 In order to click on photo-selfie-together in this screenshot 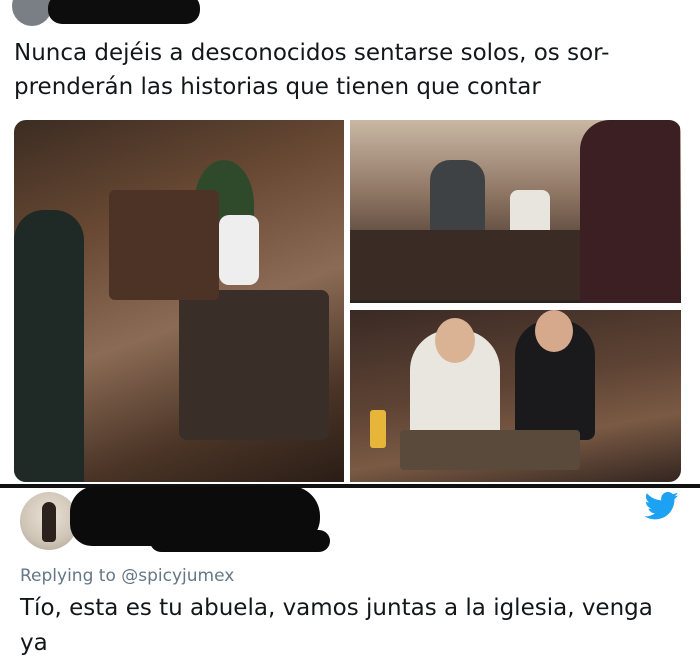, I will do `click(515, 396)`.